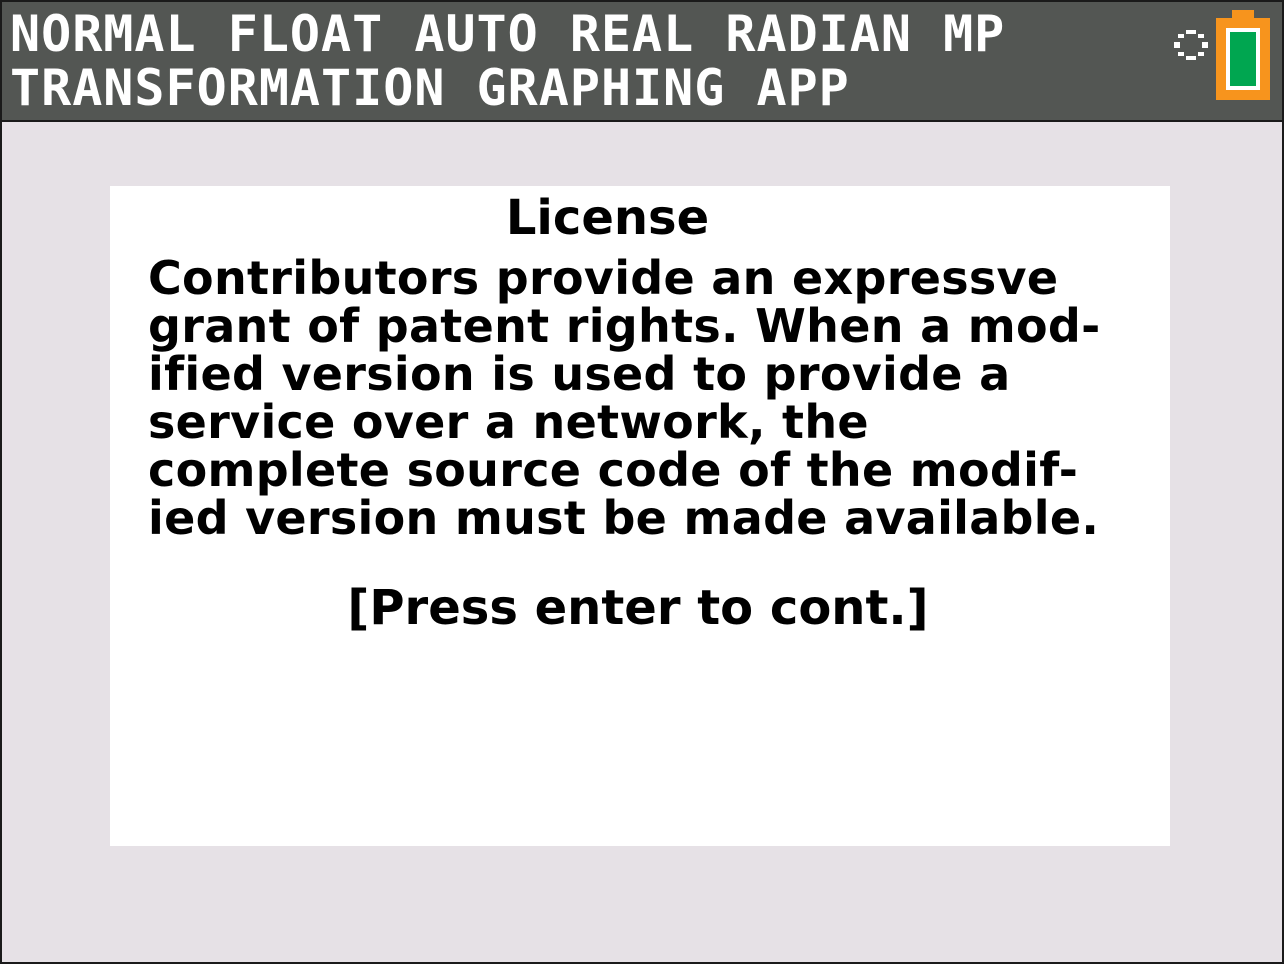 The width and height of the screenshot is (1284, 964). I want to click on battery-icon, so click(1243, 55).